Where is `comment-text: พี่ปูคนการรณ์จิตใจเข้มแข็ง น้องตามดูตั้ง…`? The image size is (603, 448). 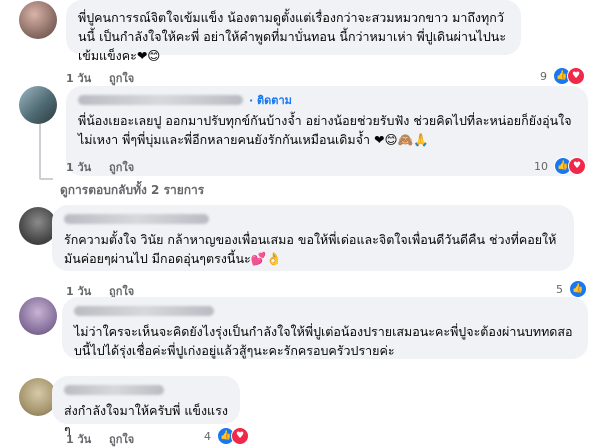
comment-text: พี่ปูคนการรณ์จิตใจเข้มแข็ง น้องตามดูตั้ง… is located at coordinates (292, 36).